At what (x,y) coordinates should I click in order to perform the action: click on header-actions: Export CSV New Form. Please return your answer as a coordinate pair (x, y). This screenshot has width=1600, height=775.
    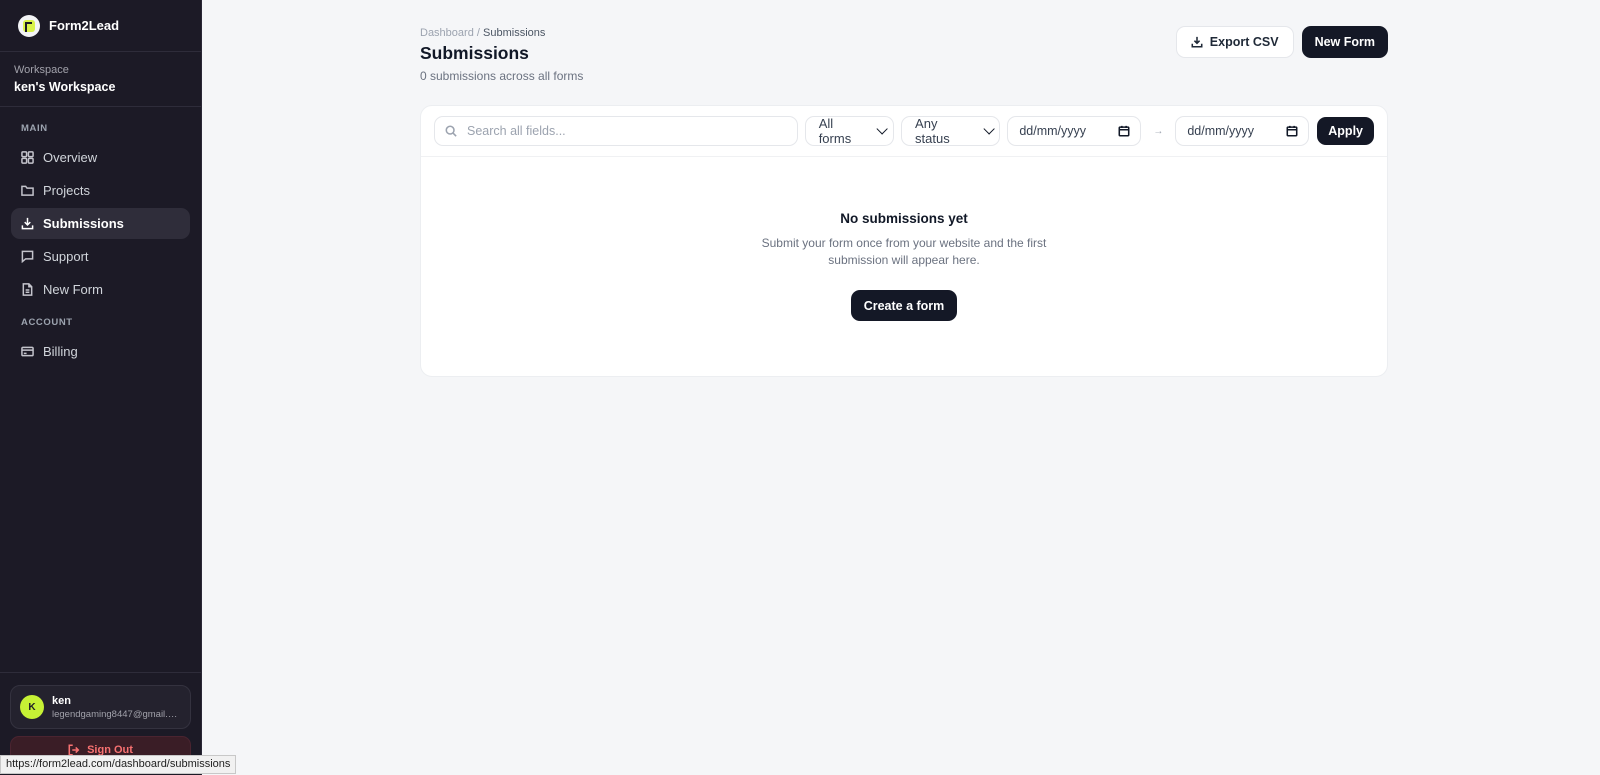
    Looking at the image, I should click on (1281, 42).